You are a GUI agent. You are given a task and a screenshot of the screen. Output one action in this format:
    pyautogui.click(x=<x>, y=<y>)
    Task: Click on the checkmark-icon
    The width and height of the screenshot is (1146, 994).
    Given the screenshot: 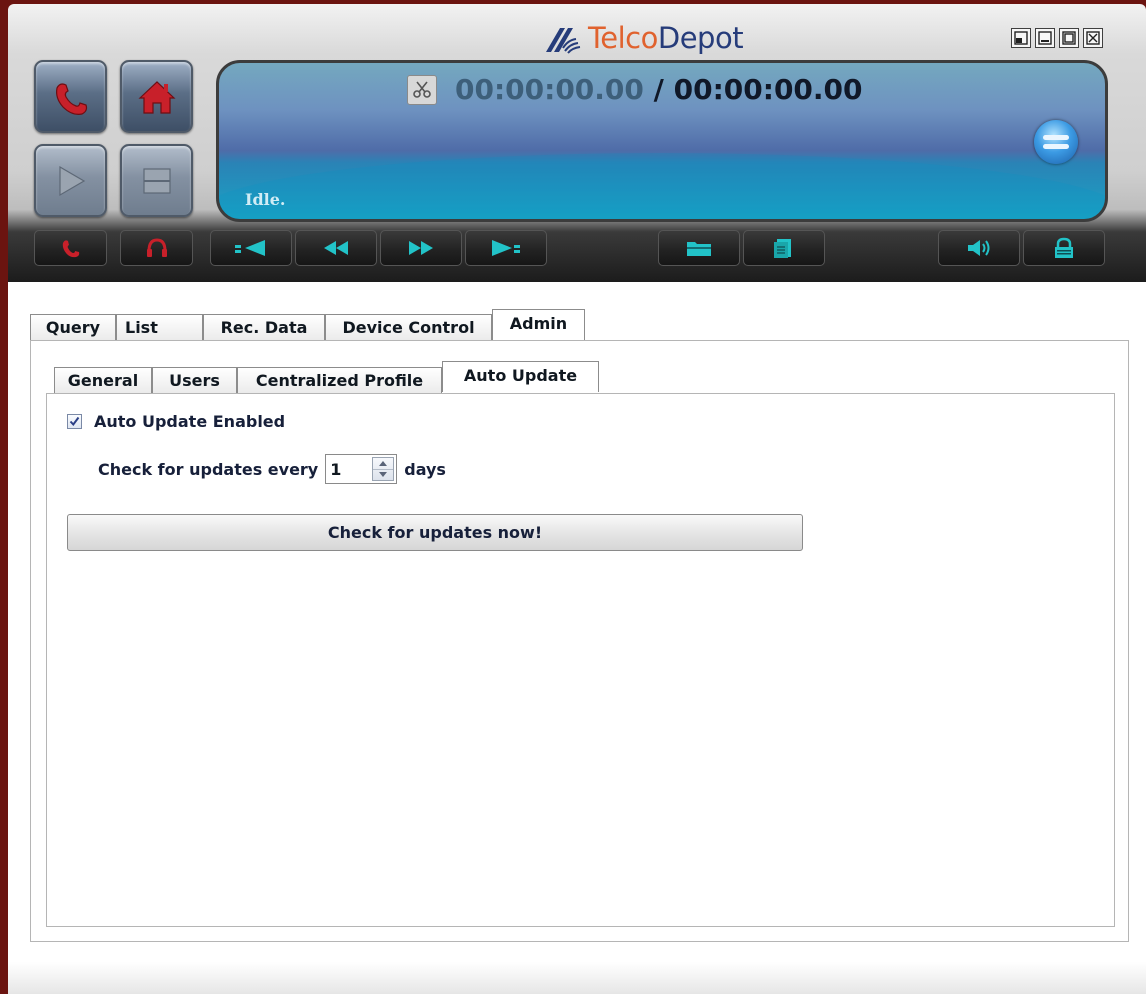 What is the action you would take?
    pyautogui.click(x=74, y=421)
    